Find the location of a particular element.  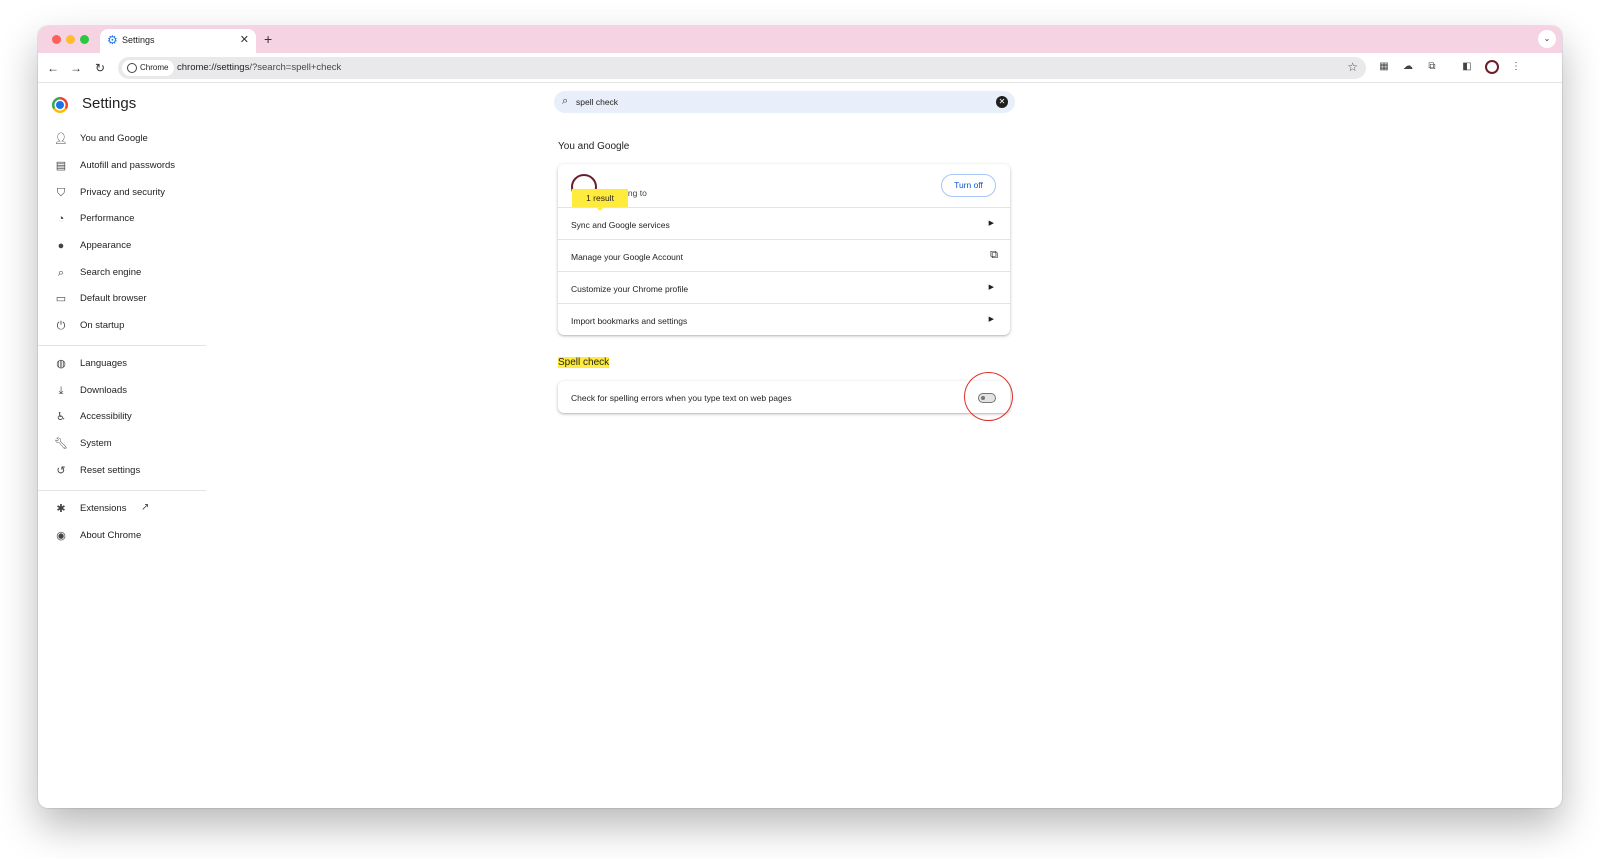

section-title-you-and-google: You and Google is located at coordinates (594, 146).